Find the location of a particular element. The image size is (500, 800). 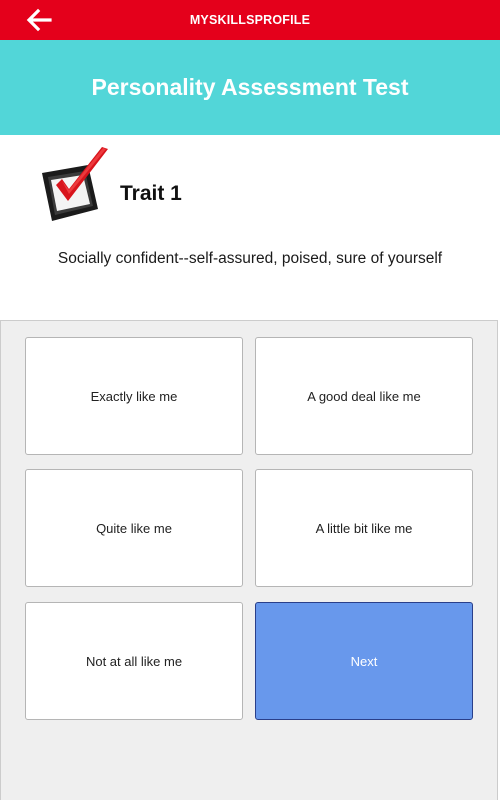

arrow-left-icon is located at coordinates (39, 20).